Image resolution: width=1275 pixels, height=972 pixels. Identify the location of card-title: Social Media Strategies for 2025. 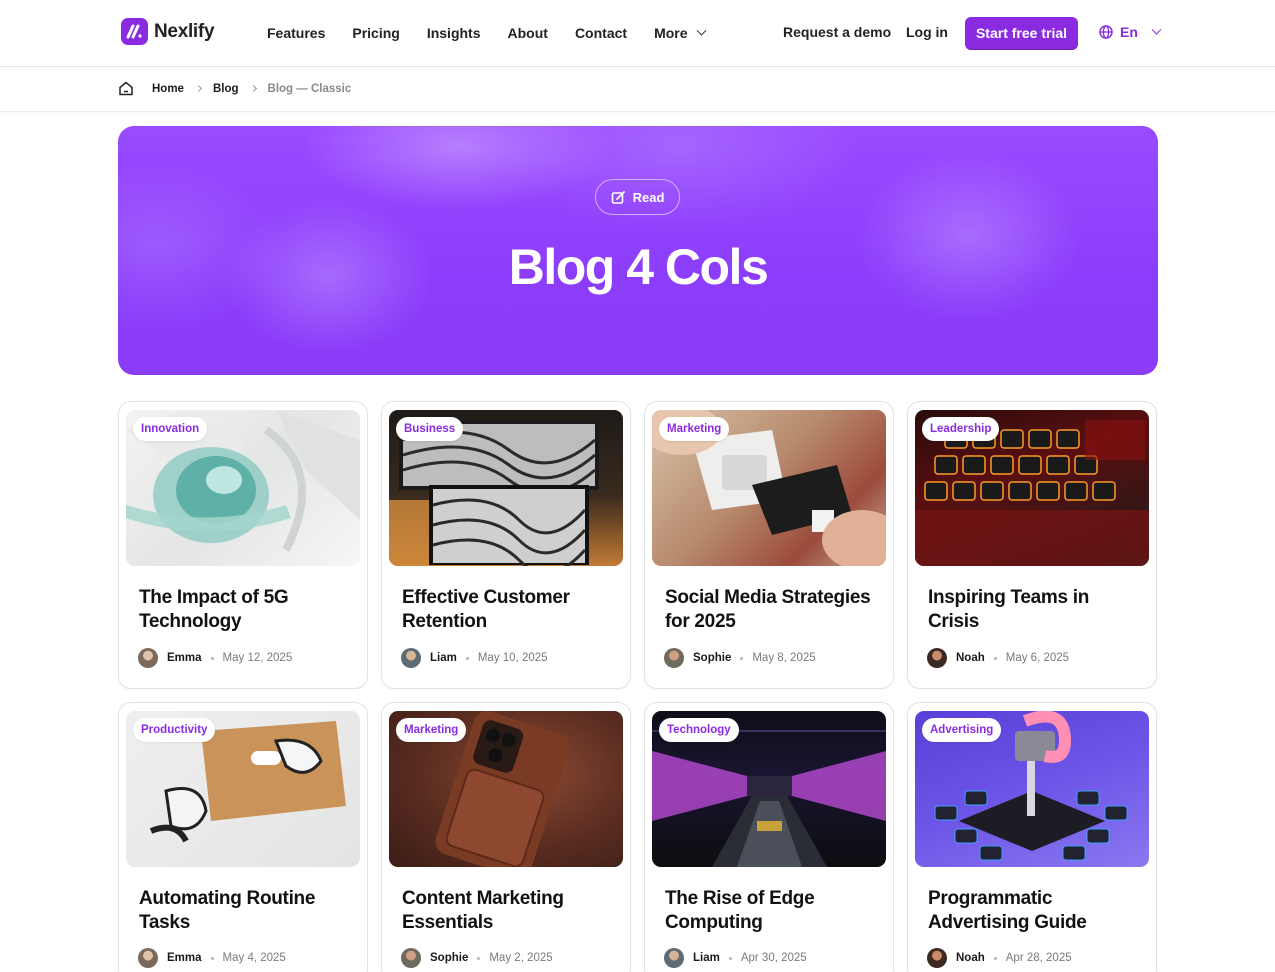
(772, 610).